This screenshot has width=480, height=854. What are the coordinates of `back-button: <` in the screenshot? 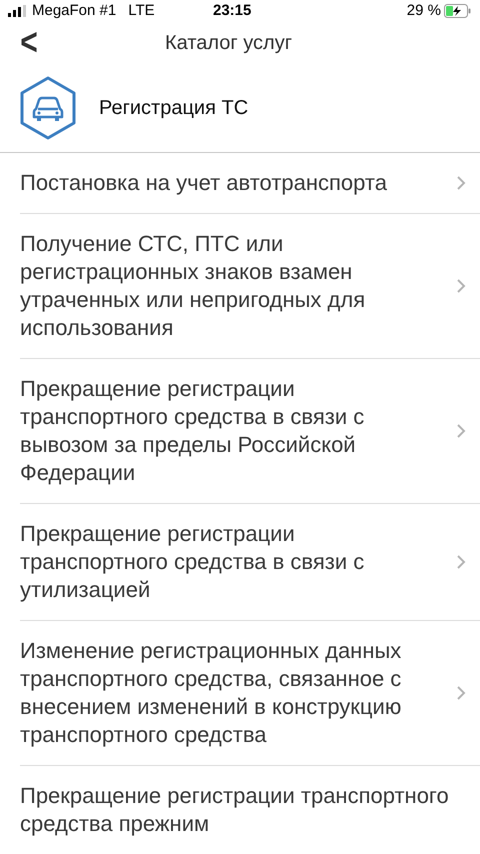 It's located at (29, 43).